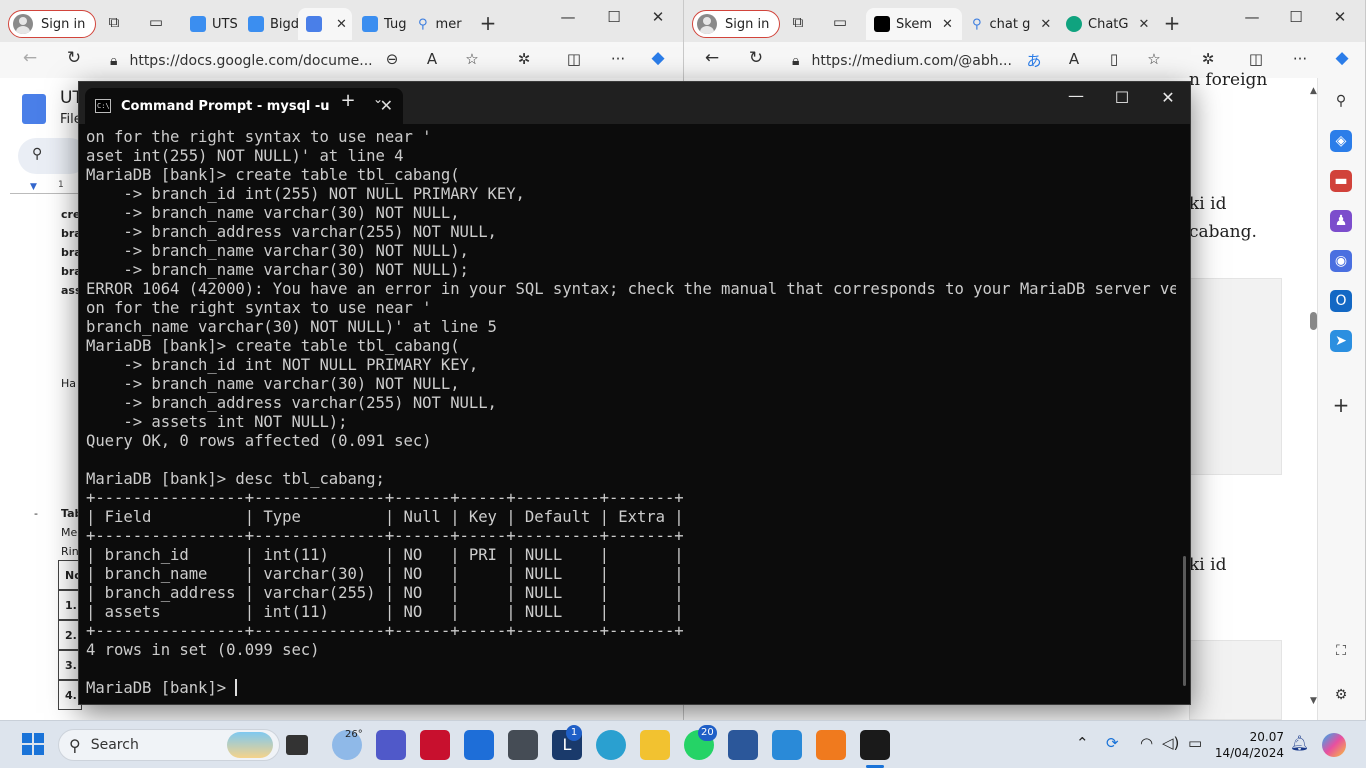 The width and height of the screenshot is (1366, 768). Describe the element at coordinates (1341, 221) in the screenshot. I see `games-icon: ♟` at that location.